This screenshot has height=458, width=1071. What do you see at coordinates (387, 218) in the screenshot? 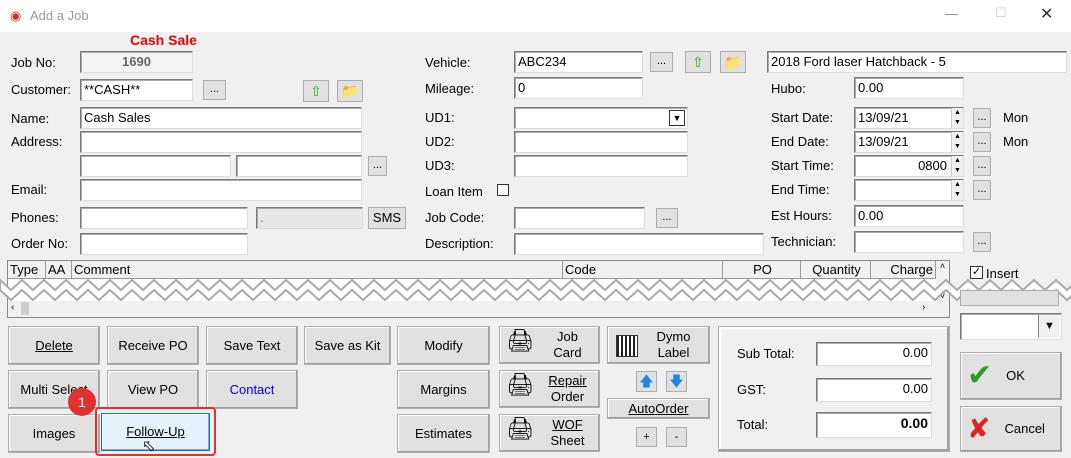
I see `sms-button: SMS` at bounding box center [387, 218].